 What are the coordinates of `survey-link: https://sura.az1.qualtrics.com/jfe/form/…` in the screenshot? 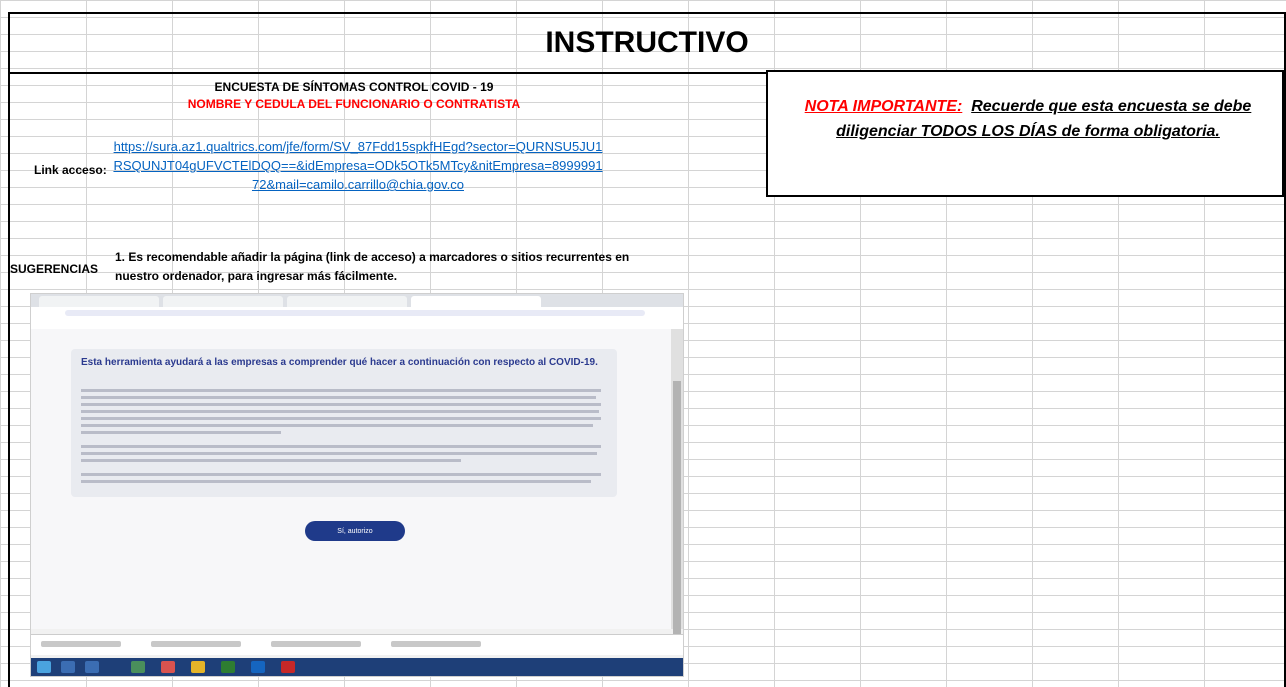 It's located at (358, 165).